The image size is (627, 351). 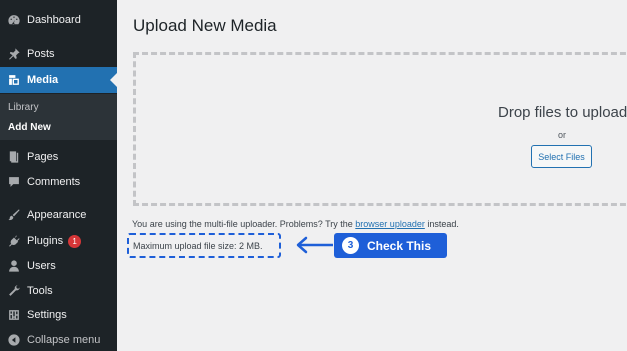 I want to click on sidebar-item-label: Collapse menu, so click(x=64, y=340).